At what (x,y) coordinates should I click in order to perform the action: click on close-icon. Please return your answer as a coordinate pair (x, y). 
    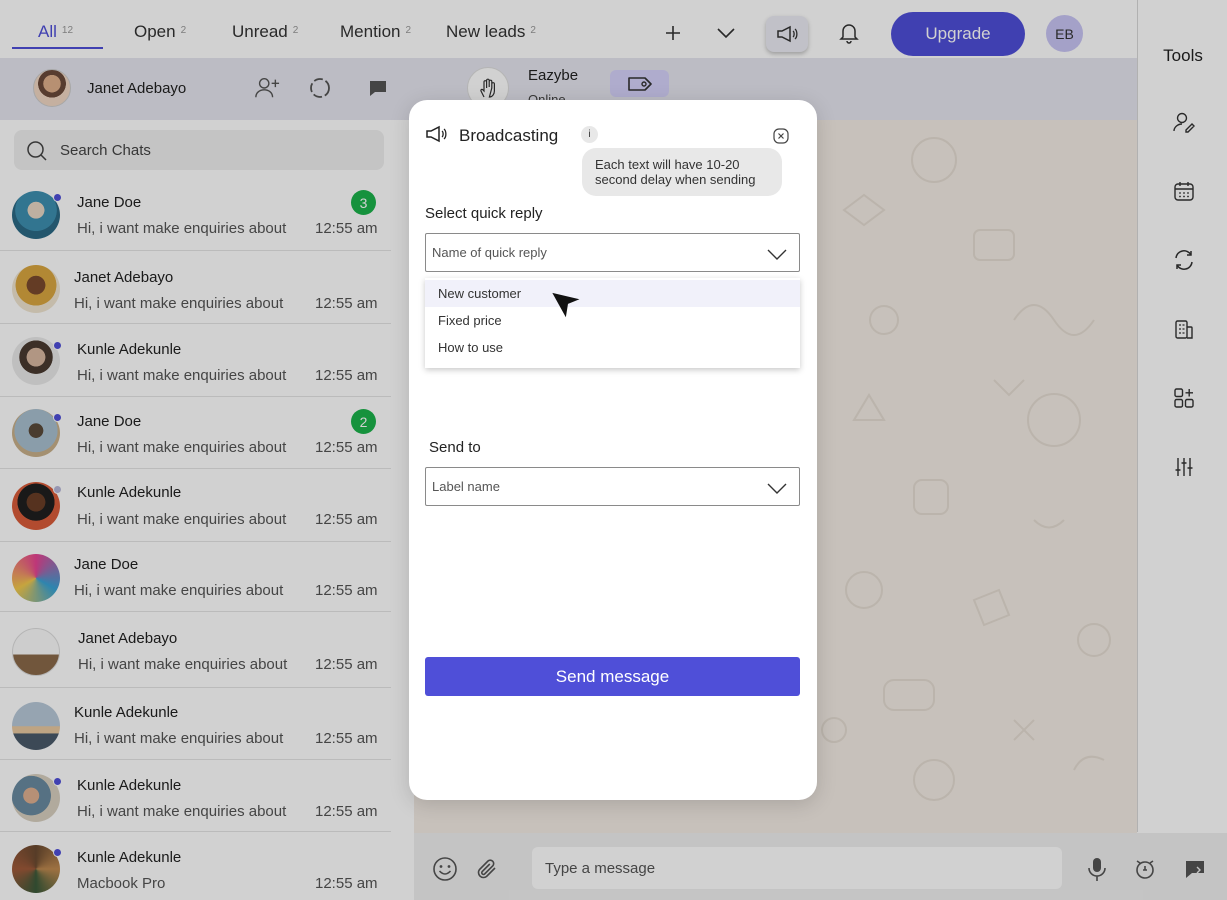
    Looking at the image, I should click on (781, 136).